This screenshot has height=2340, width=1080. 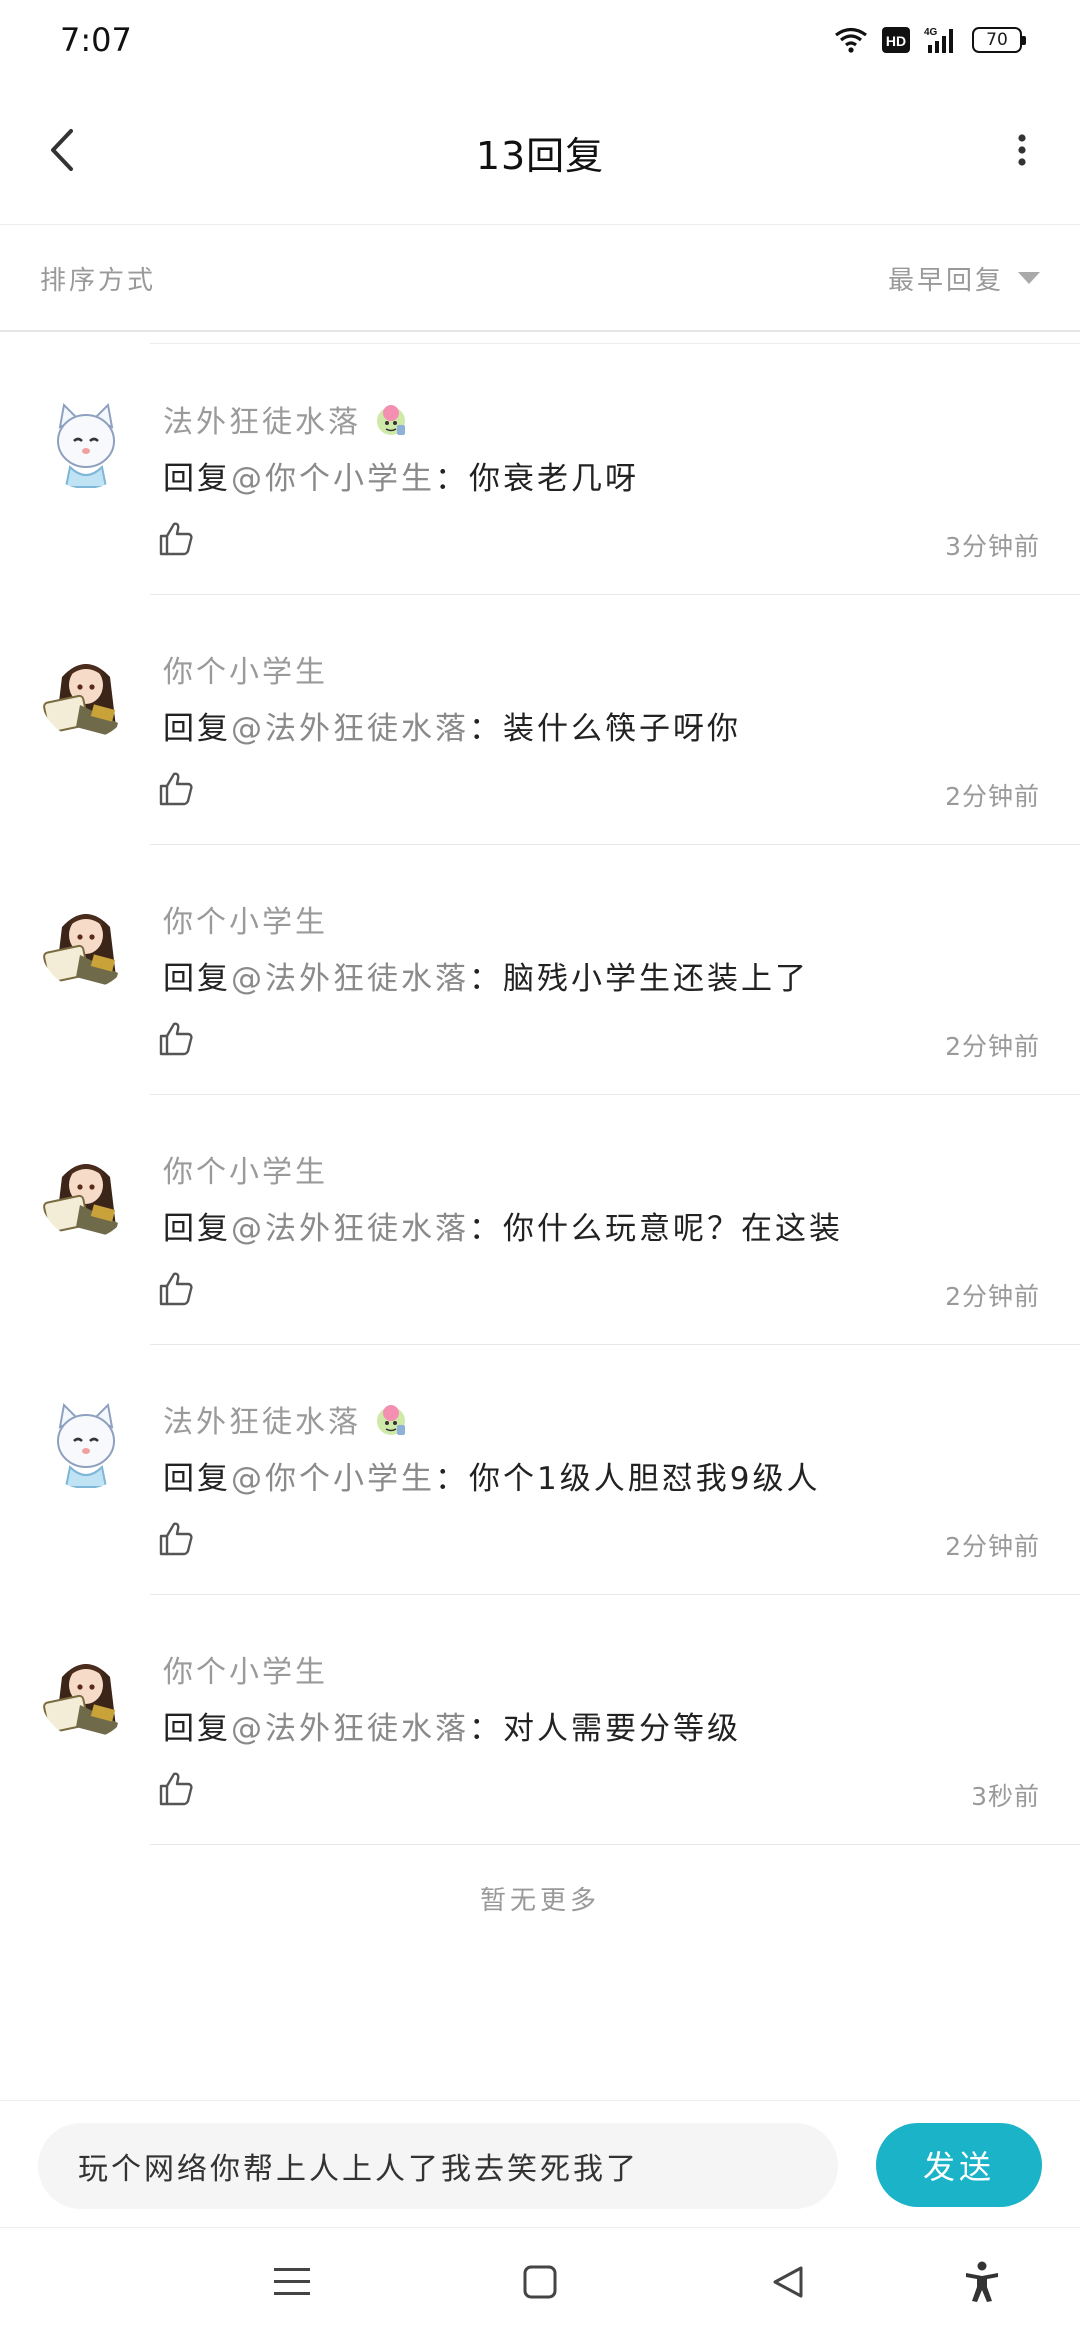 I want to click on accessibility-button, so click(x=982, y=2284).